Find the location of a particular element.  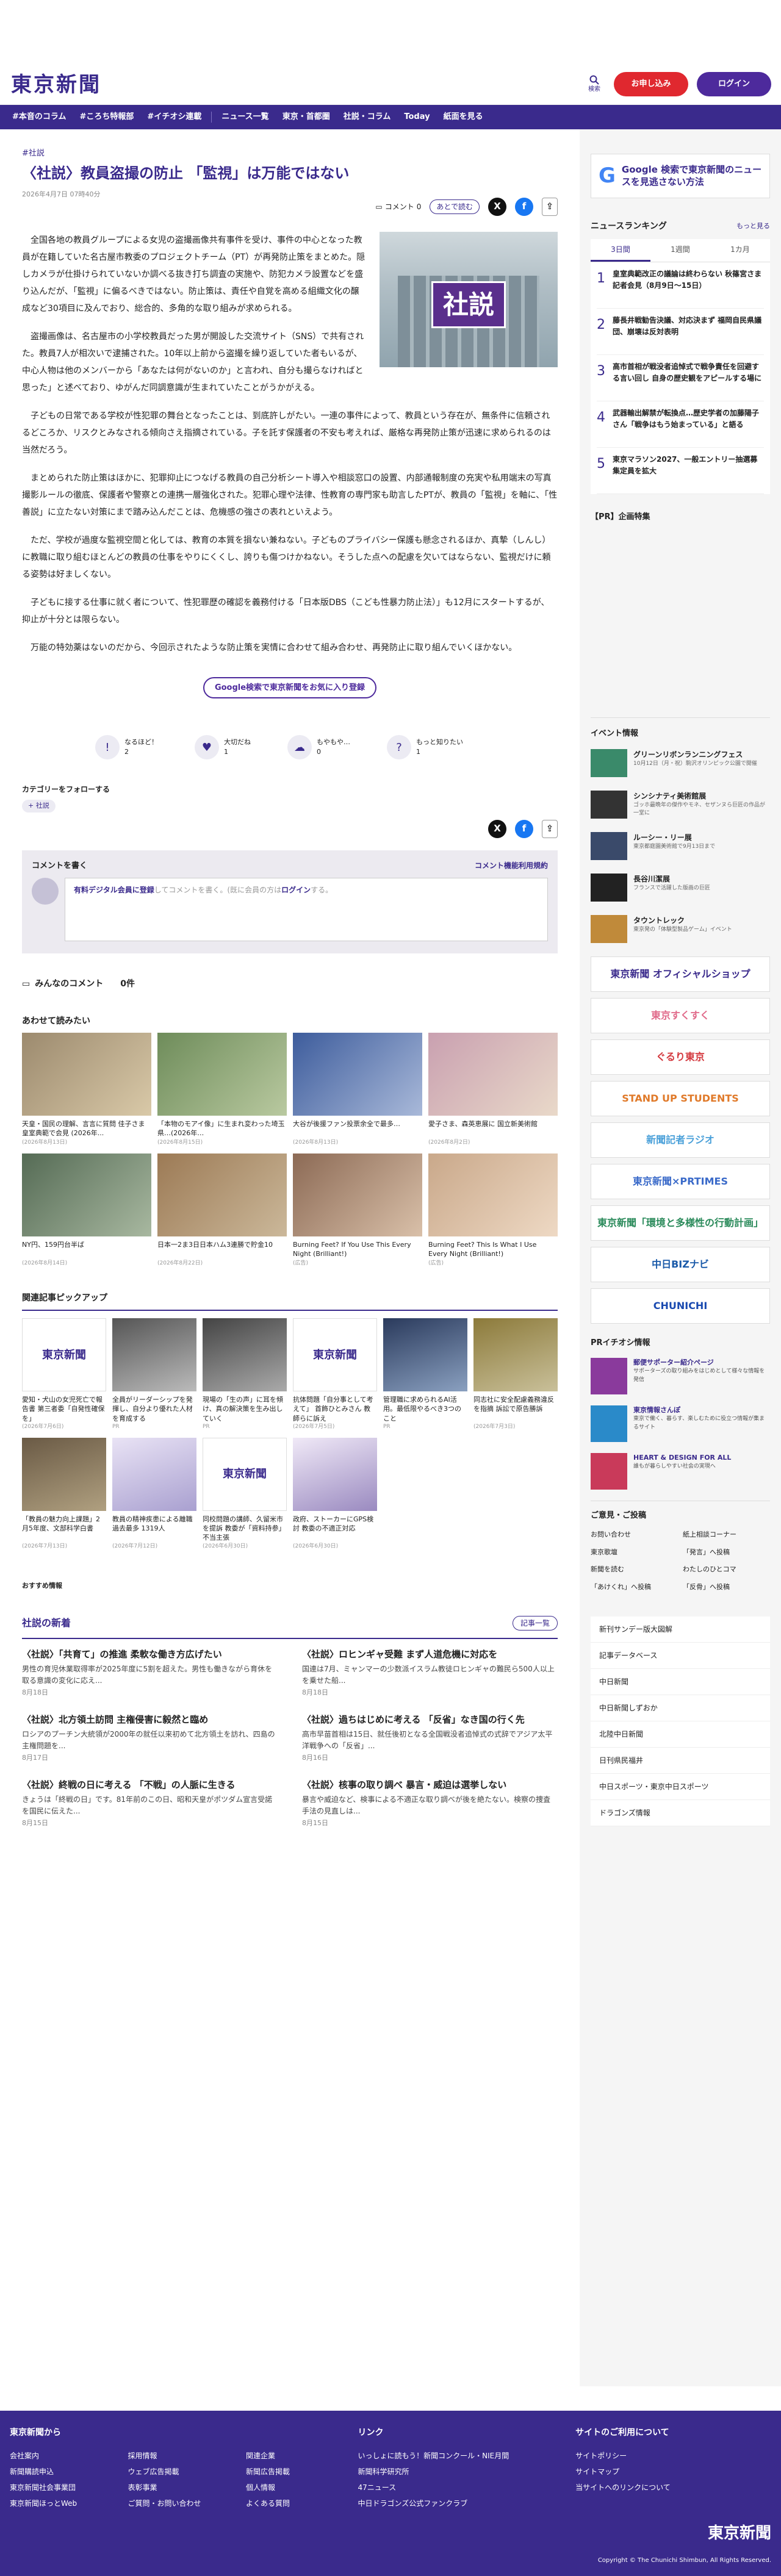

opinion-link: 東京歌壇 is located at coordinates (634, 1553).